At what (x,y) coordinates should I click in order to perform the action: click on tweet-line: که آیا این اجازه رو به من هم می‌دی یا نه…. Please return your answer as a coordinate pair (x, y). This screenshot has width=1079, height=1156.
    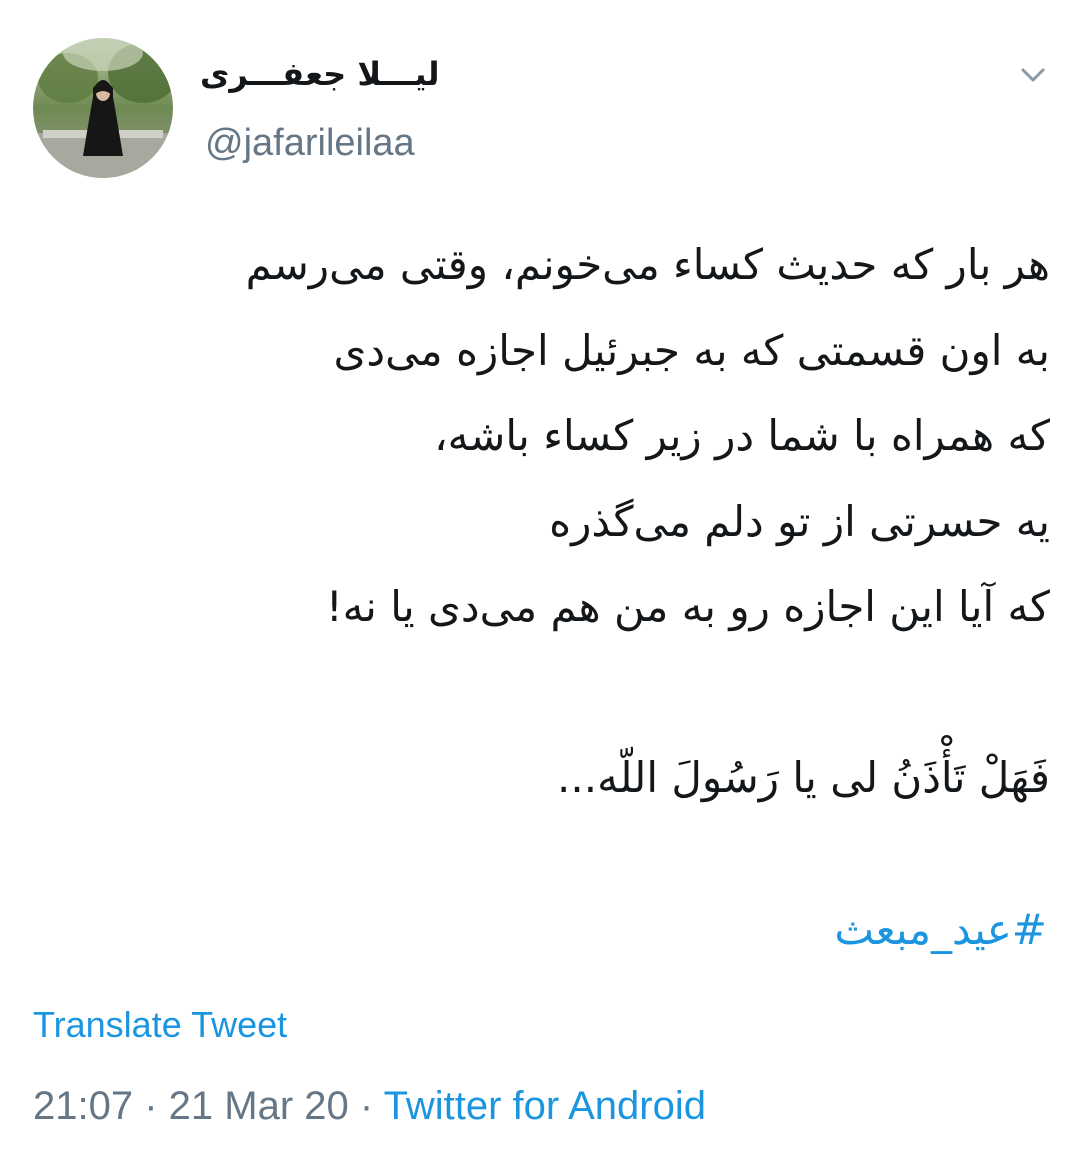
    Looking at the image, I should click on (687, 606).